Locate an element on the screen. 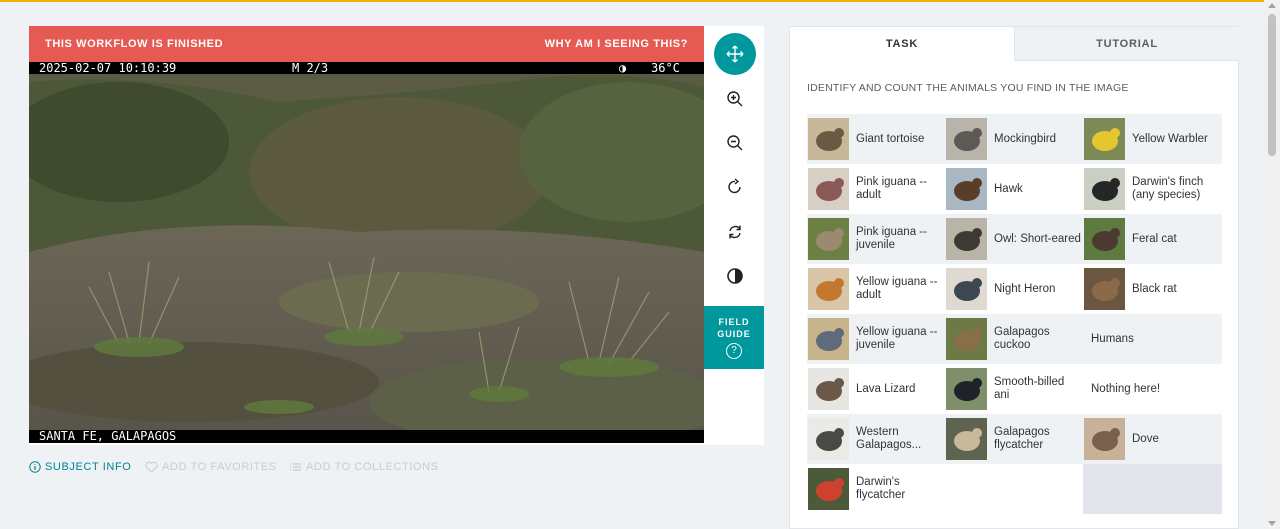 This screenshot has height=529, width=1280. choice-finch: Darwin's finch (any species) is located at coordinates (1152, 189).